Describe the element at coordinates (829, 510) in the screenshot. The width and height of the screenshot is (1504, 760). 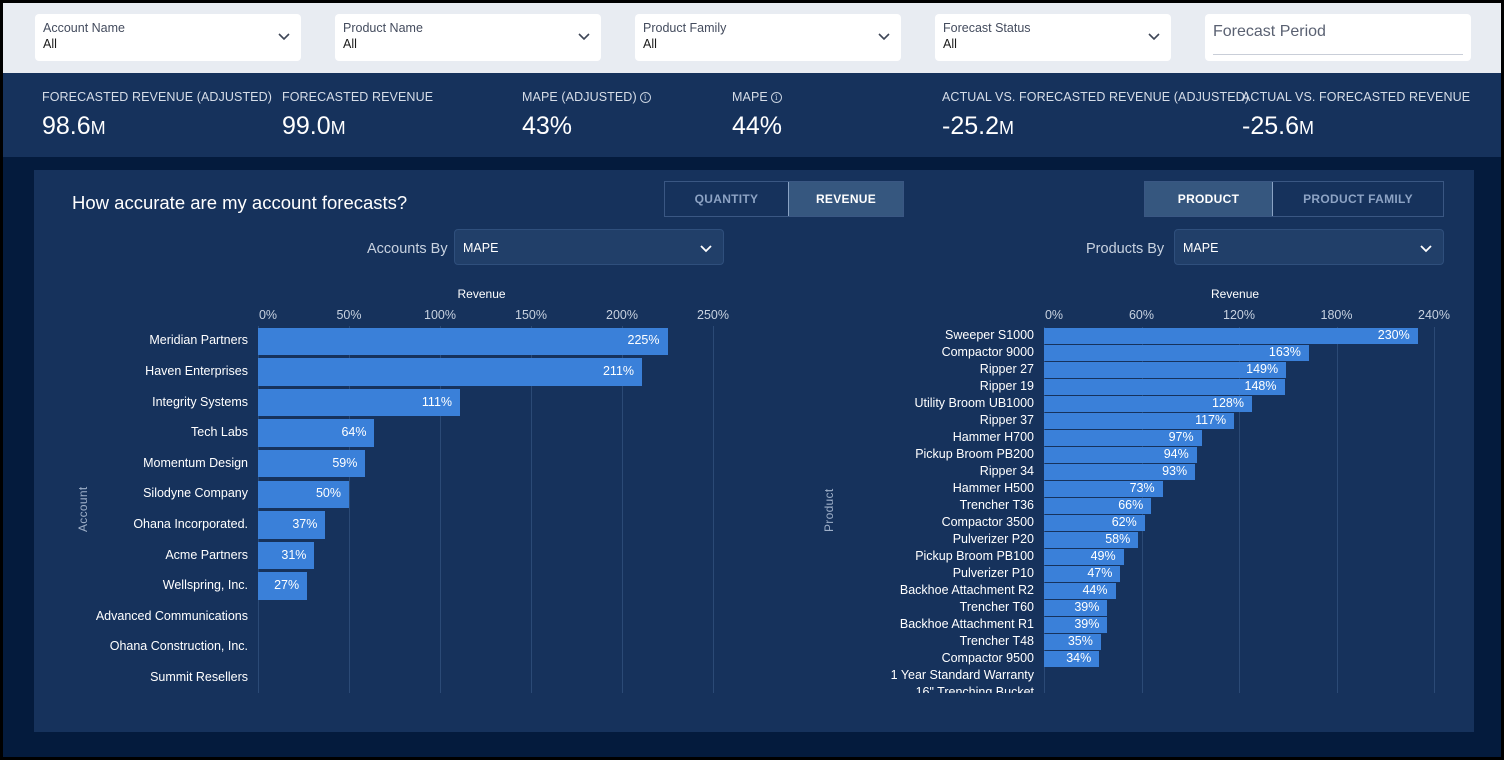
I see `y-axis-title: Product` at that location.